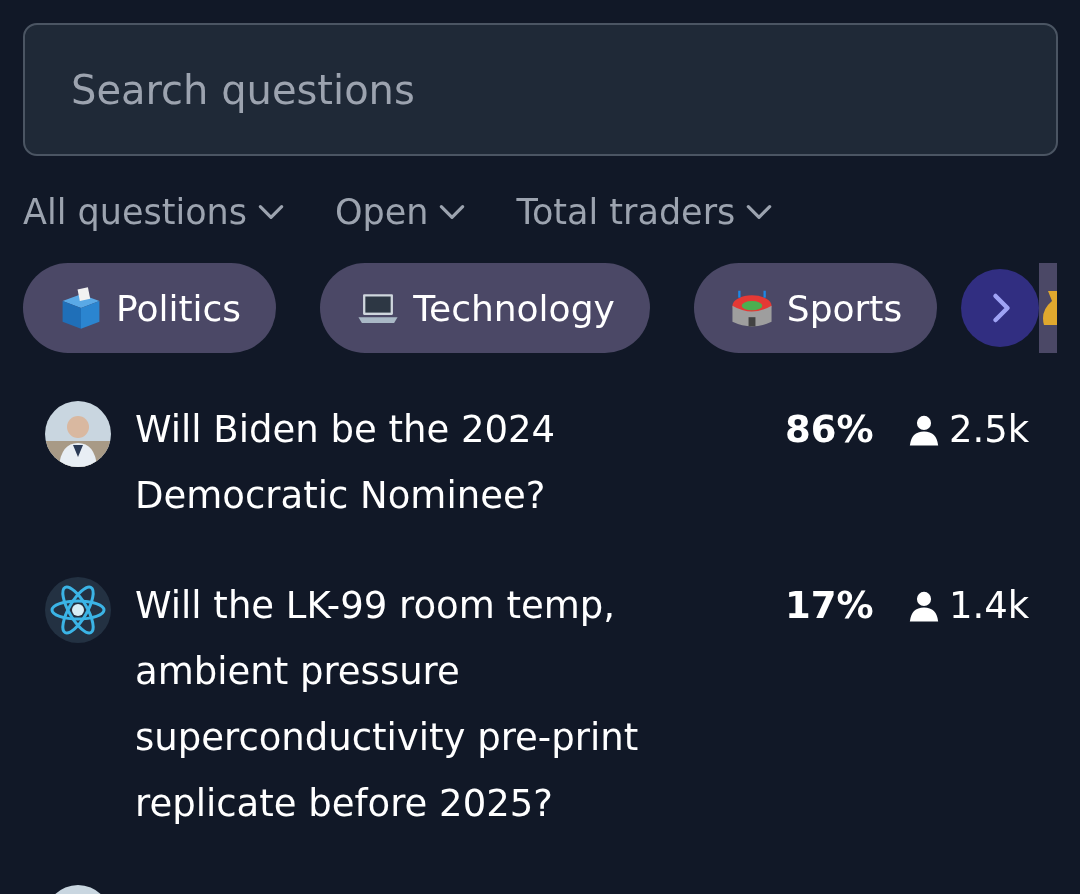 This screenshot has width=1080, height=894. What do you see at coordinates (155, 212) in the screenshot?
I see `filter-dropdown: All questions` at bounding box center [155, 212].